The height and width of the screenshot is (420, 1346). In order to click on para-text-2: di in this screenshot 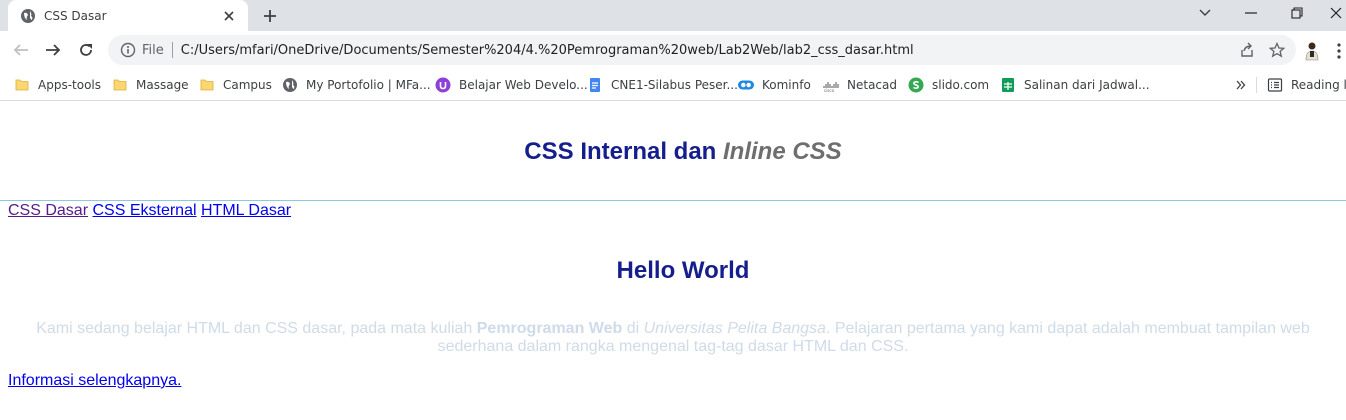, I will do `click(633, 328)`.